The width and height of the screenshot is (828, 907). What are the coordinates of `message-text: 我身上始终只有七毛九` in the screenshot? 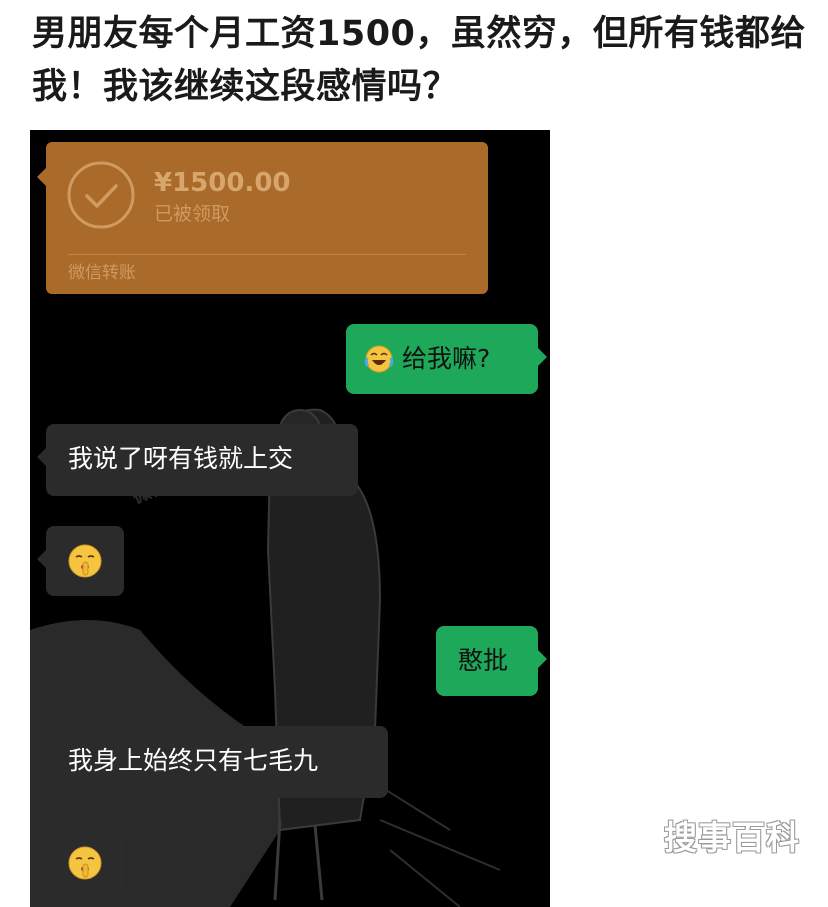 It's located at (193, 760).